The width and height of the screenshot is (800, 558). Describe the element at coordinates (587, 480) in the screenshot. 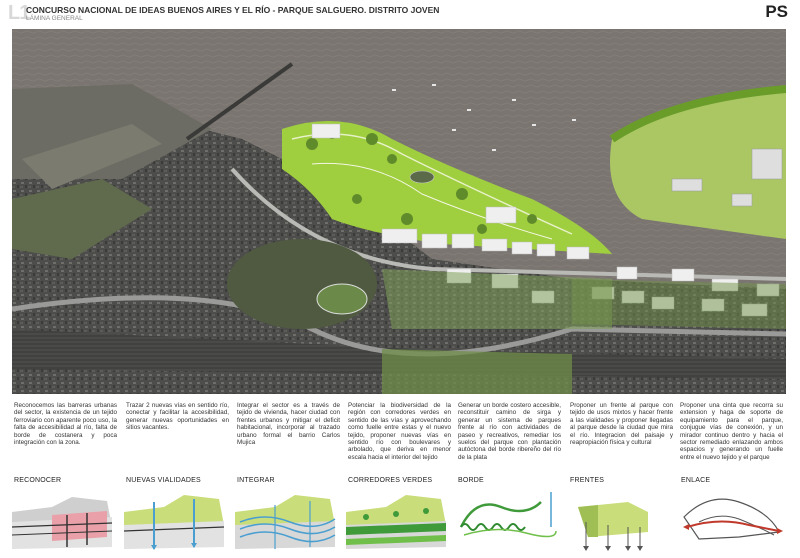

I see `diagram-label-frentes: FRENTES` at that location.